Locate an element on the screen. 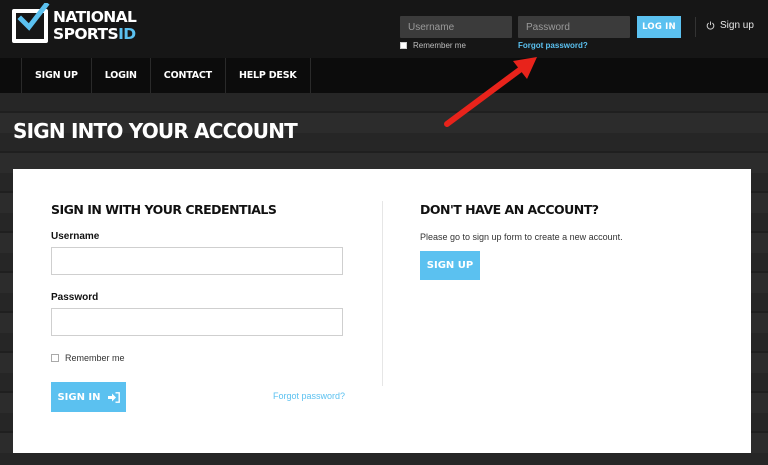 This screenshot has width=768, height=465. brand-line-2: SPORTSID is located at coordinates (94, 34).